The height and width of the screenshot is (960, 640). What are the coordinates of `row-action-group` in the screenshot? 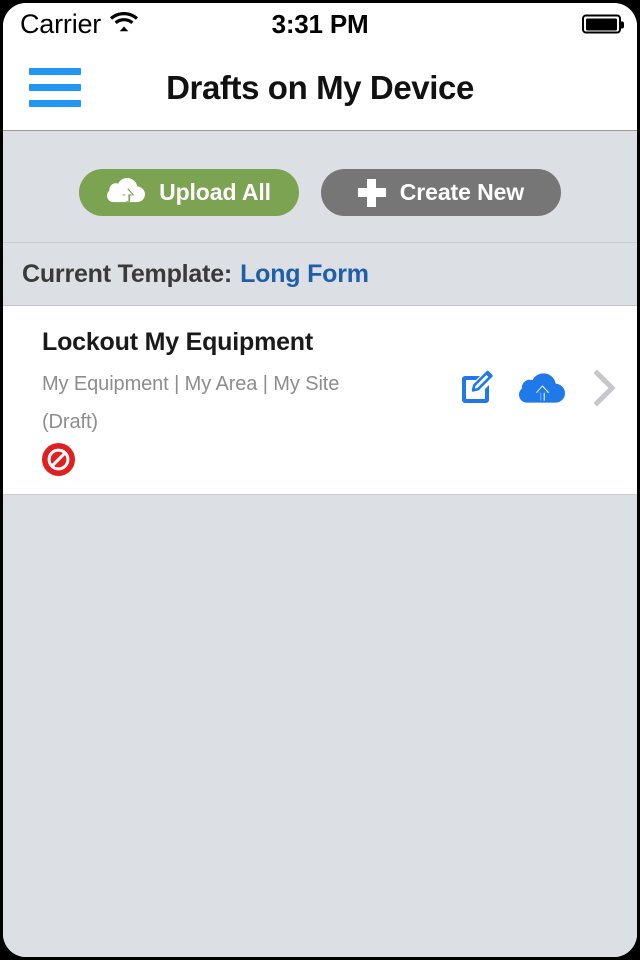 It's located at (537, 390).